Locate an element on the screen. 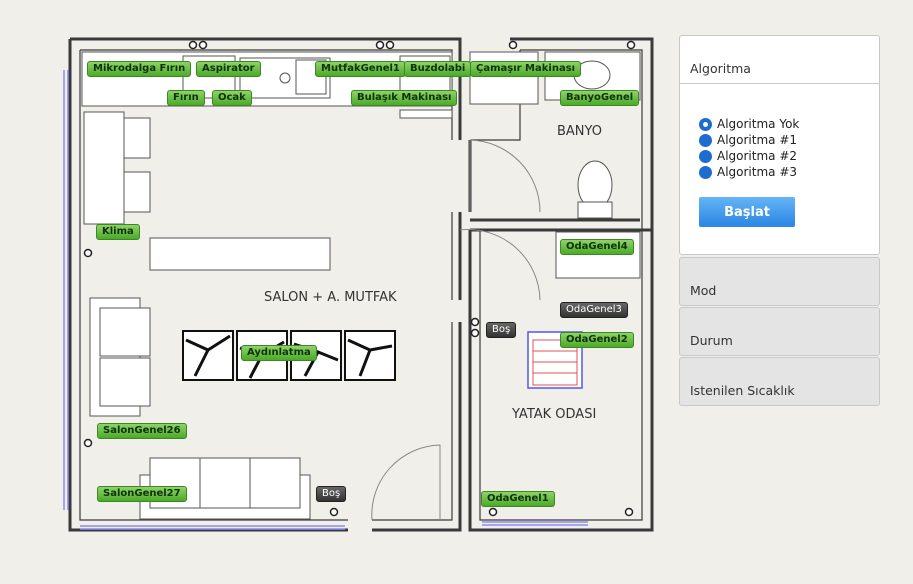 Image resolution: width=913 pixels, height=584 pixels. desired-temperature-panel: Istenilen Sıcaklık is located at coordinates (779, 381).